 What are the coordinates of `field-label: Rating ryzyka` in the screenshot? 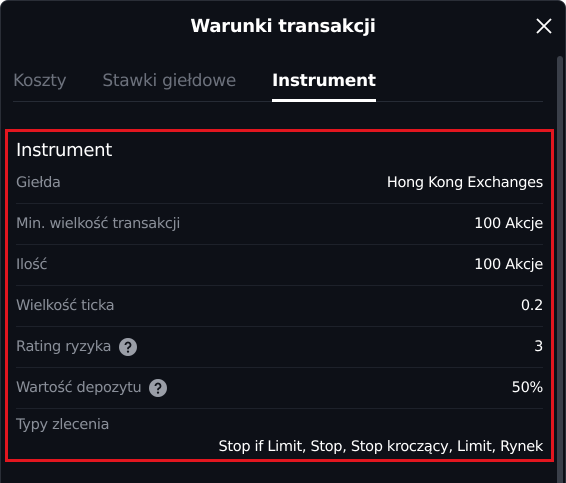 It's located at (64, 347).